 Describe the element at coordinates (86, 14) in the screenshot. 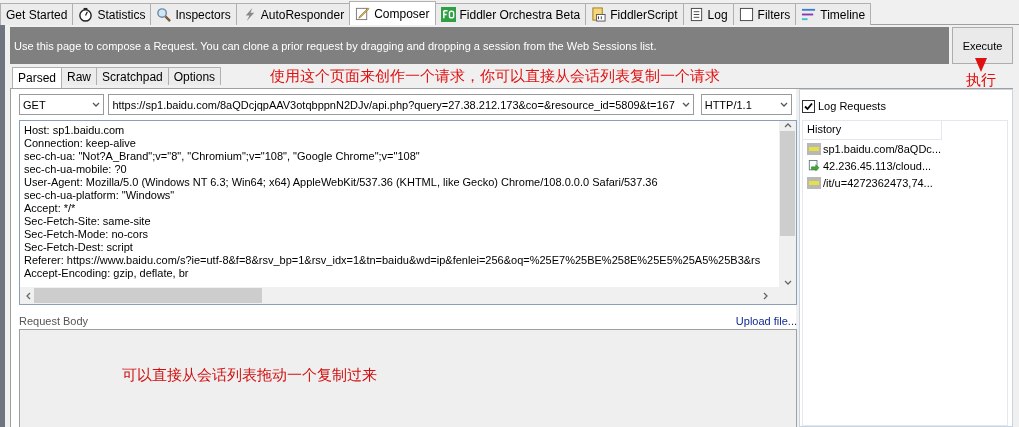

I see `stopwatch-icon` at that location.